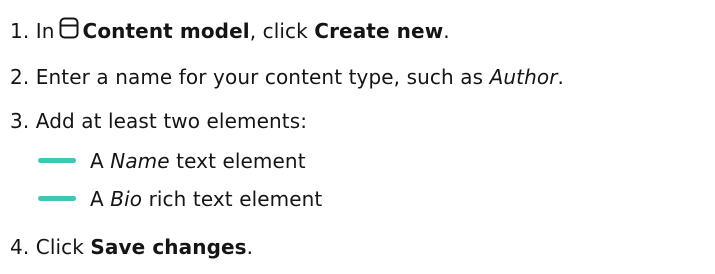 Image resolution: width=715 pixels, height=274 pixels. Describe the element at coordinates (140, 161) in the screenshot. I see `element-name: Name` at that location.